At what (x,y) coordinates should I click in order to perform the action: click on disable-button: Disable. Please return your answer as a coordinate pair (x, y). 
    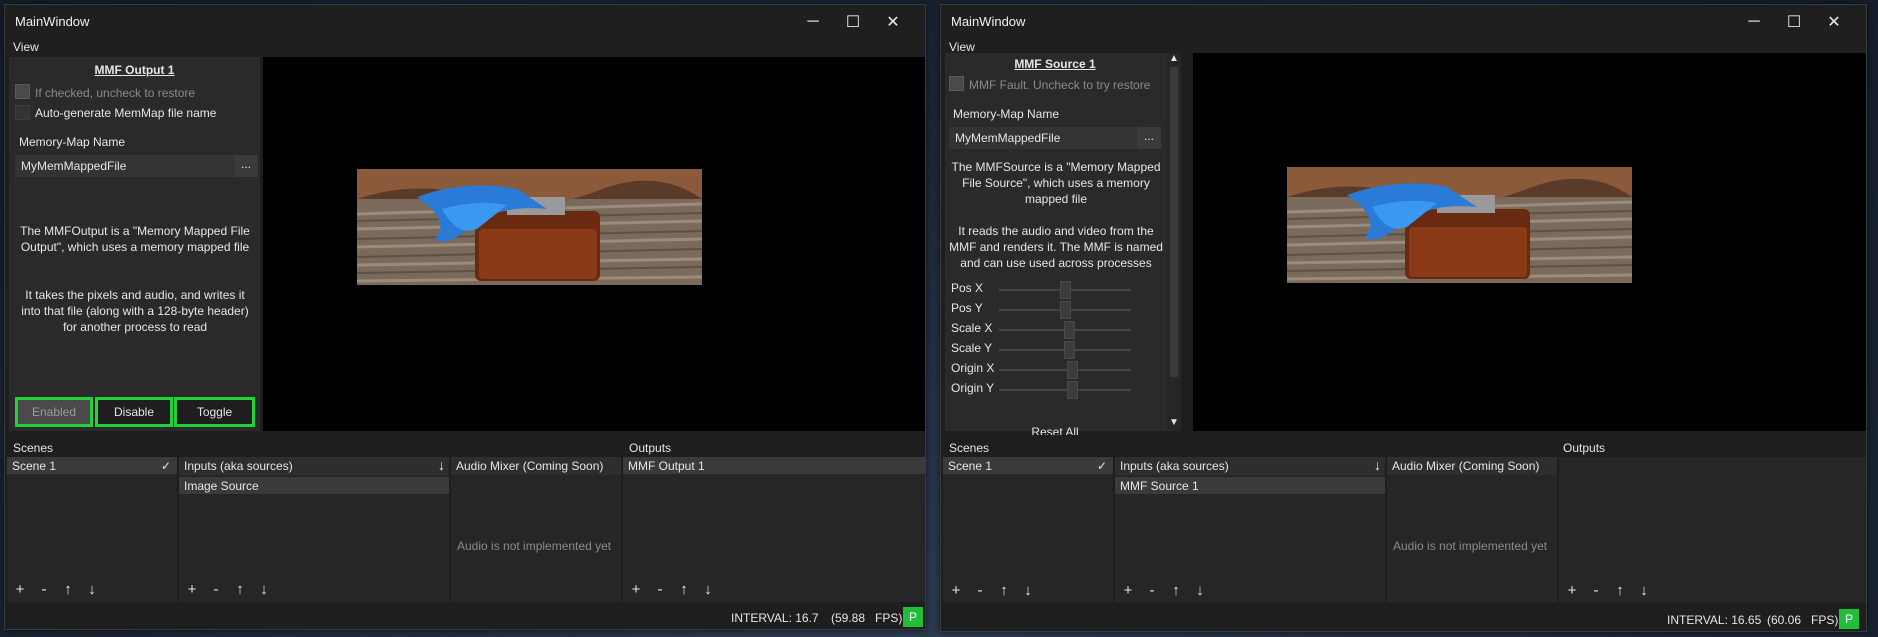
    Looking at the image, I should click on (134, 412).